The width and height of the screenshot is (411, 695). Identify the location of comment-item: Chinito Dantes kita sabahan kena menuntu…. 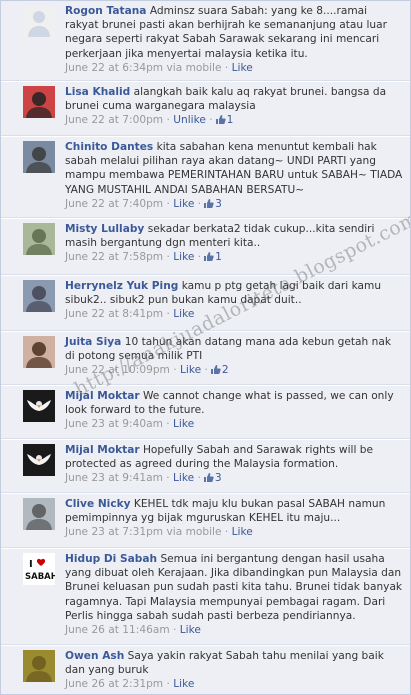
(205, 177).